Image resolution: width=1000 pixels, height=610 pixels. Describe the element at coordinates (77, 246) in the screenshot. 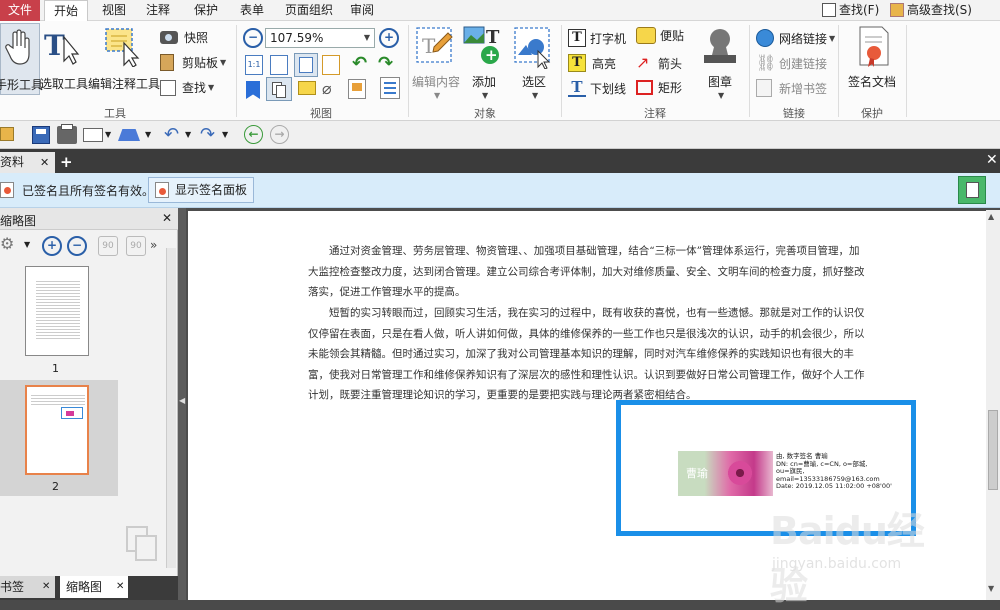

I see `thumb-zoom-out-icon: −` at that location.